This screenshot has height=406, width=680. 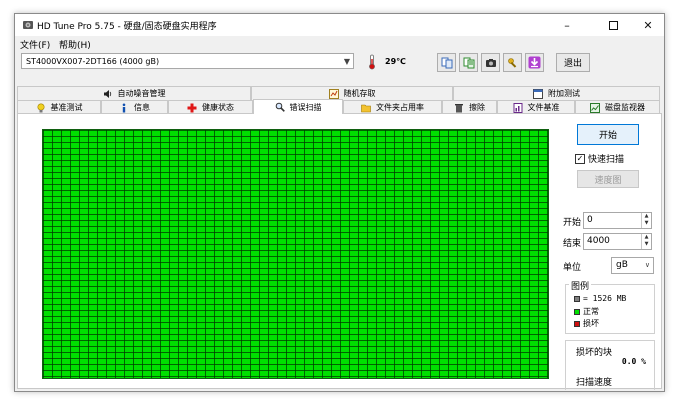 I want to click on end-input: 4000 ▲ ▼, so click(x=617, y=241).